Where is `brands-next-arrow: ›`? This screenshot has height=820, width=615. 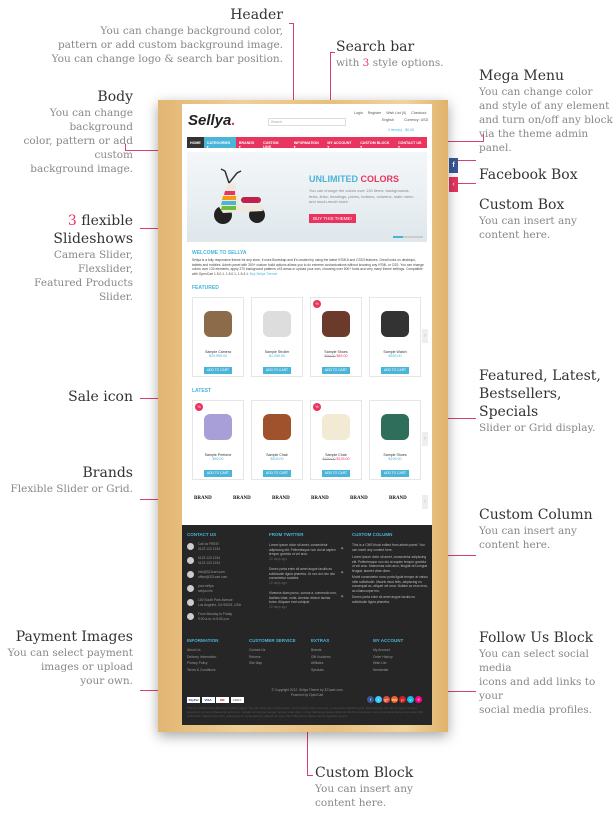
brands-next-arrow: › is located at coordinates (425, 502).